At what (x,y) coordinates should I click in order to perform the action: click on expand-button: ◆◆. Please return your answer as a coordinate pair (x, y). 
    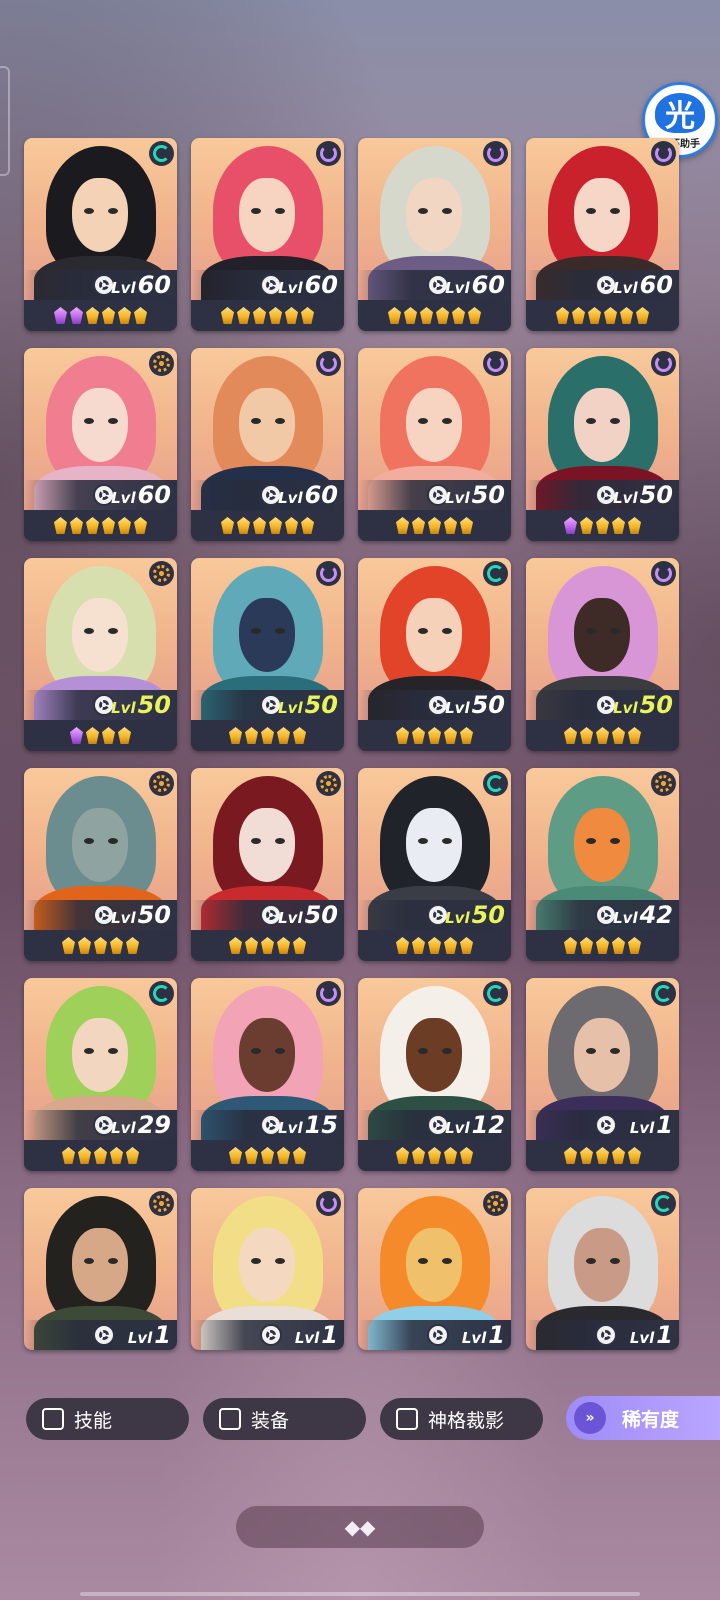
    Looking at the image, I should click on (360, 1527).